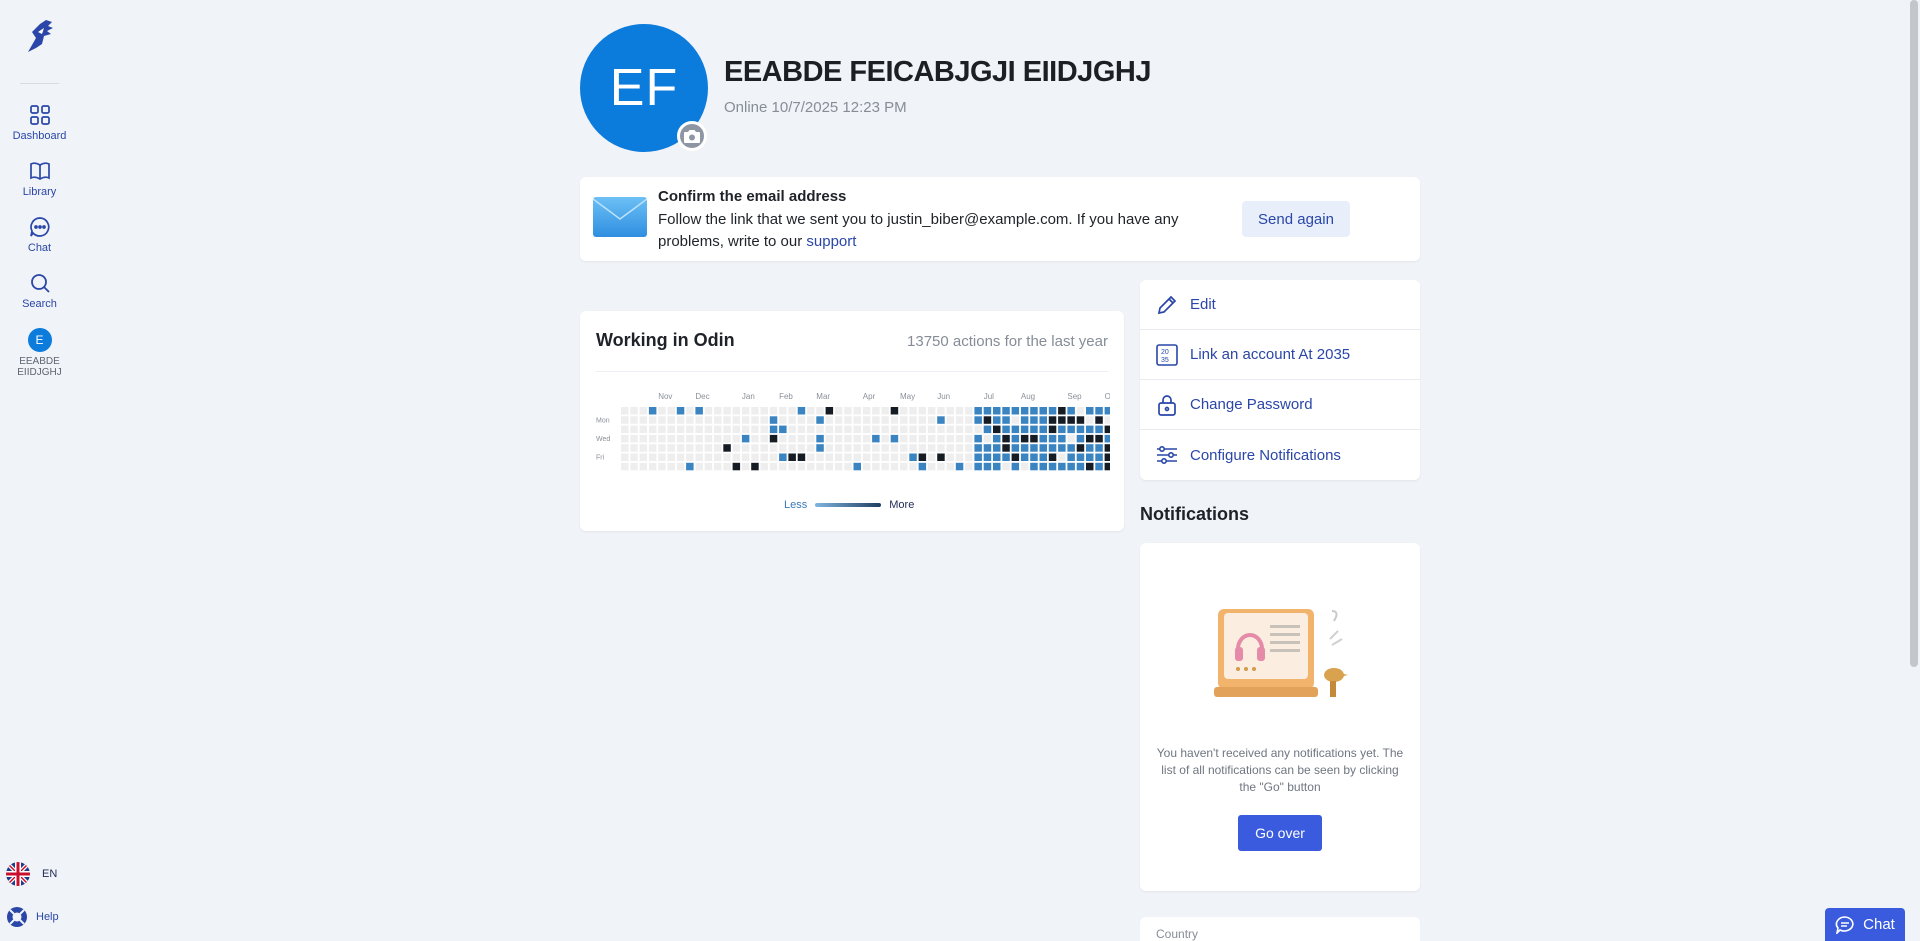 This screenshot has height=941, width=1920. Describe the element at coordinates (39, 123) in the screenshot. I see `sidebar-item-dashboard: Dashboard` at that location.